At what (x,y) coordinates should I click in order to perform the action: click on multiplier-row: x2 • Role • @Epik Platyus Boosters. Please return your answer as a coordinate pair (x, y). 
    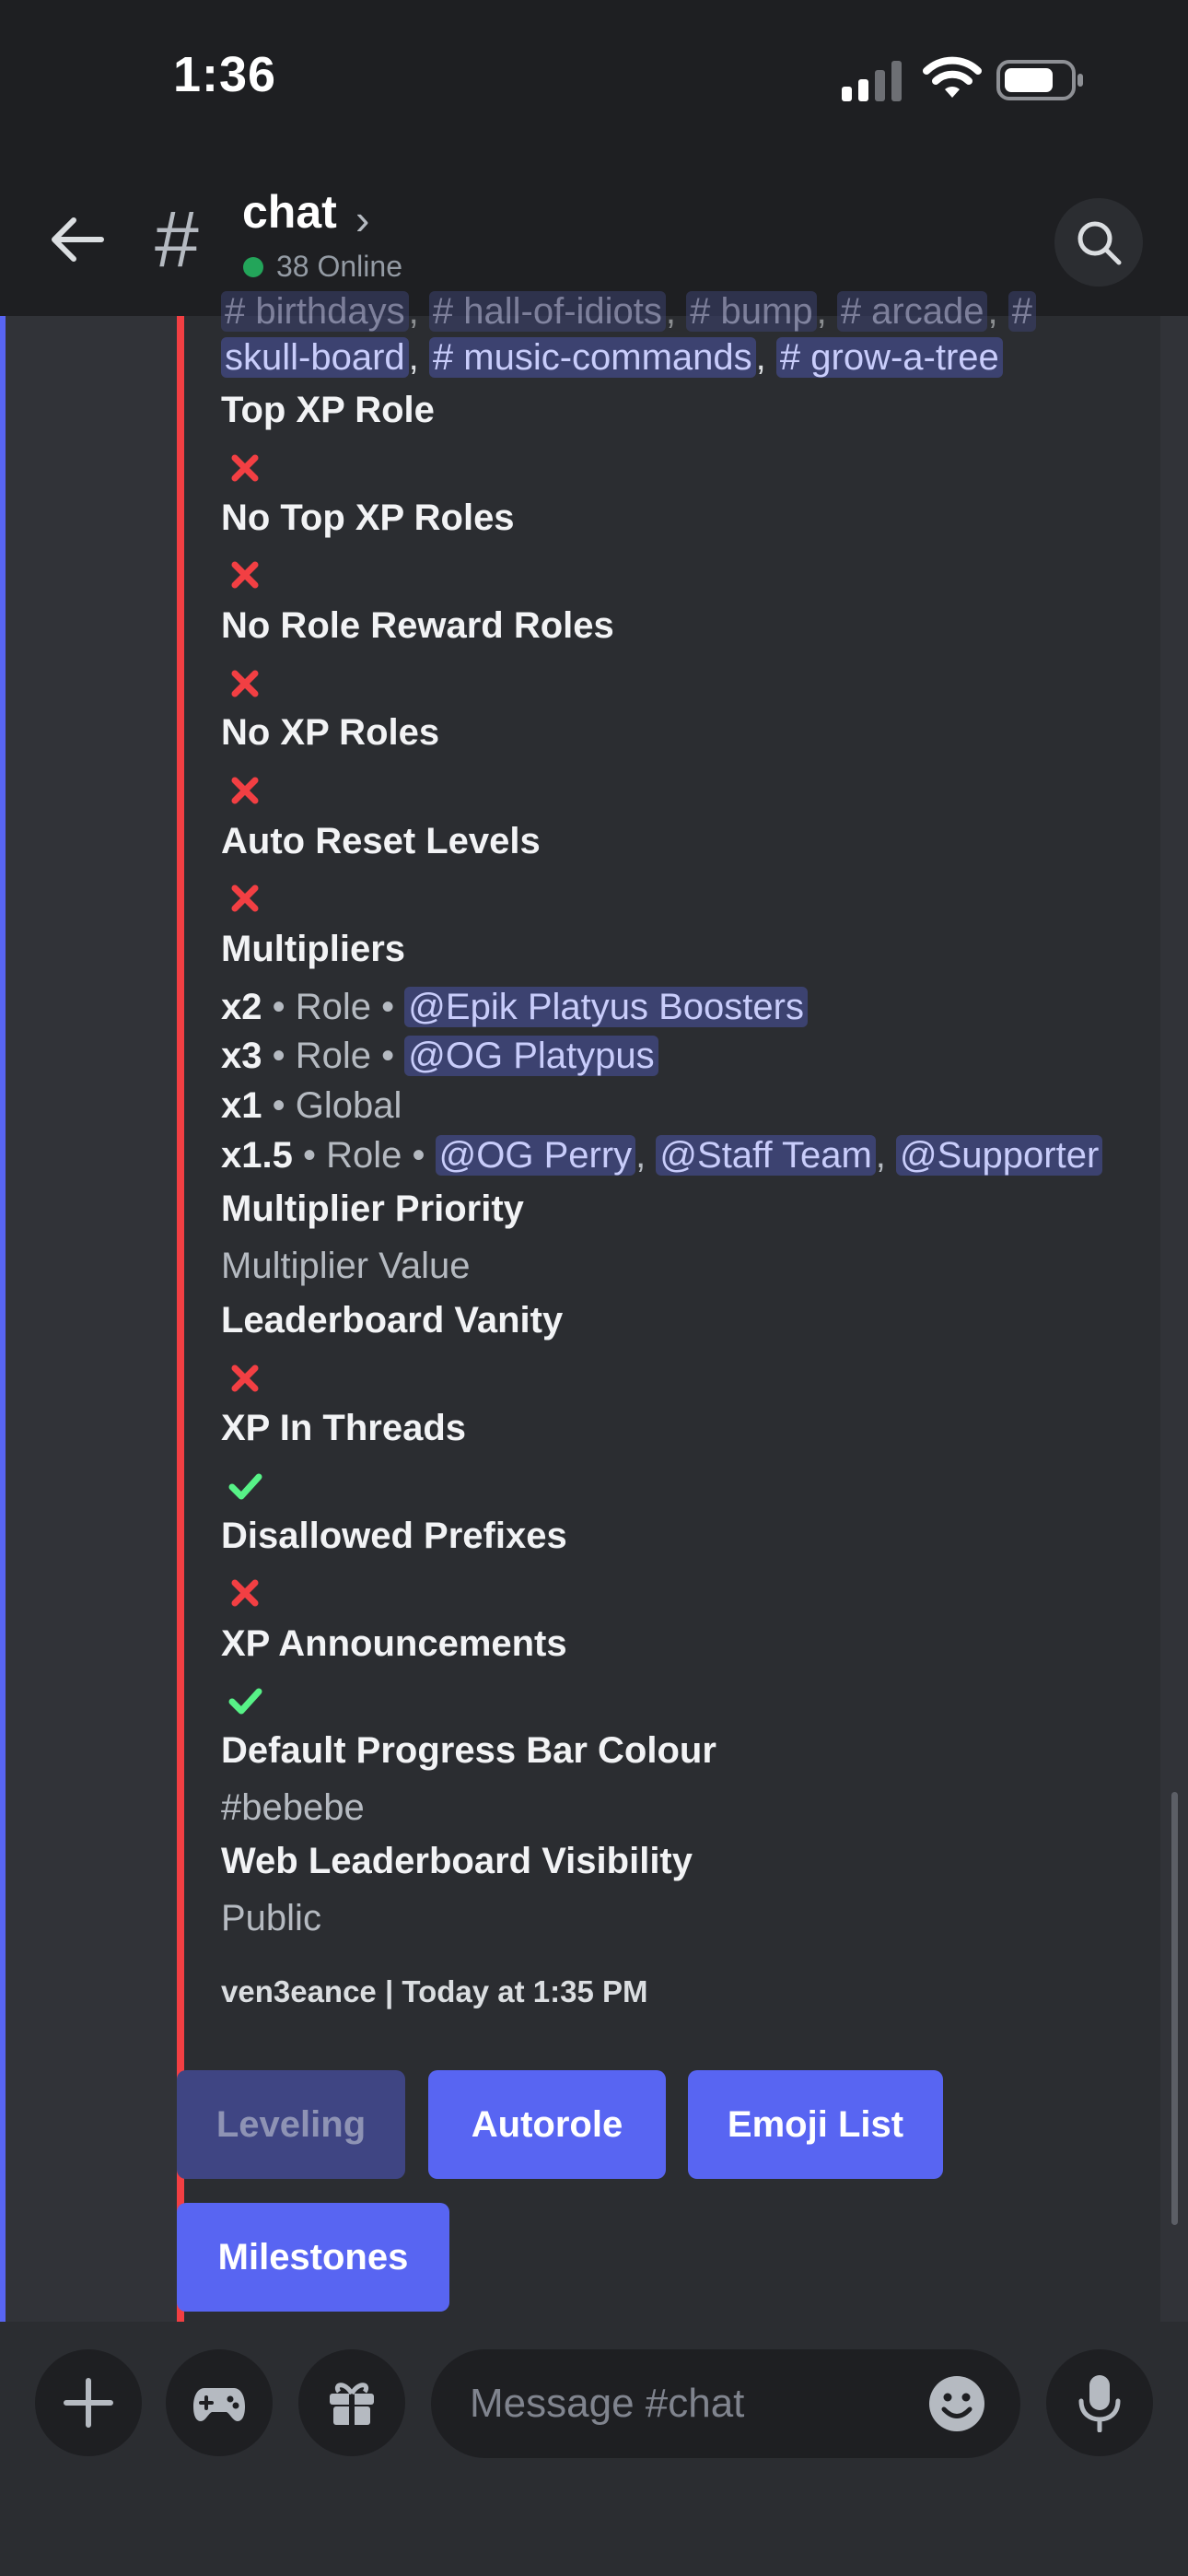
    Looking at the image, I should click on (514, 1008).